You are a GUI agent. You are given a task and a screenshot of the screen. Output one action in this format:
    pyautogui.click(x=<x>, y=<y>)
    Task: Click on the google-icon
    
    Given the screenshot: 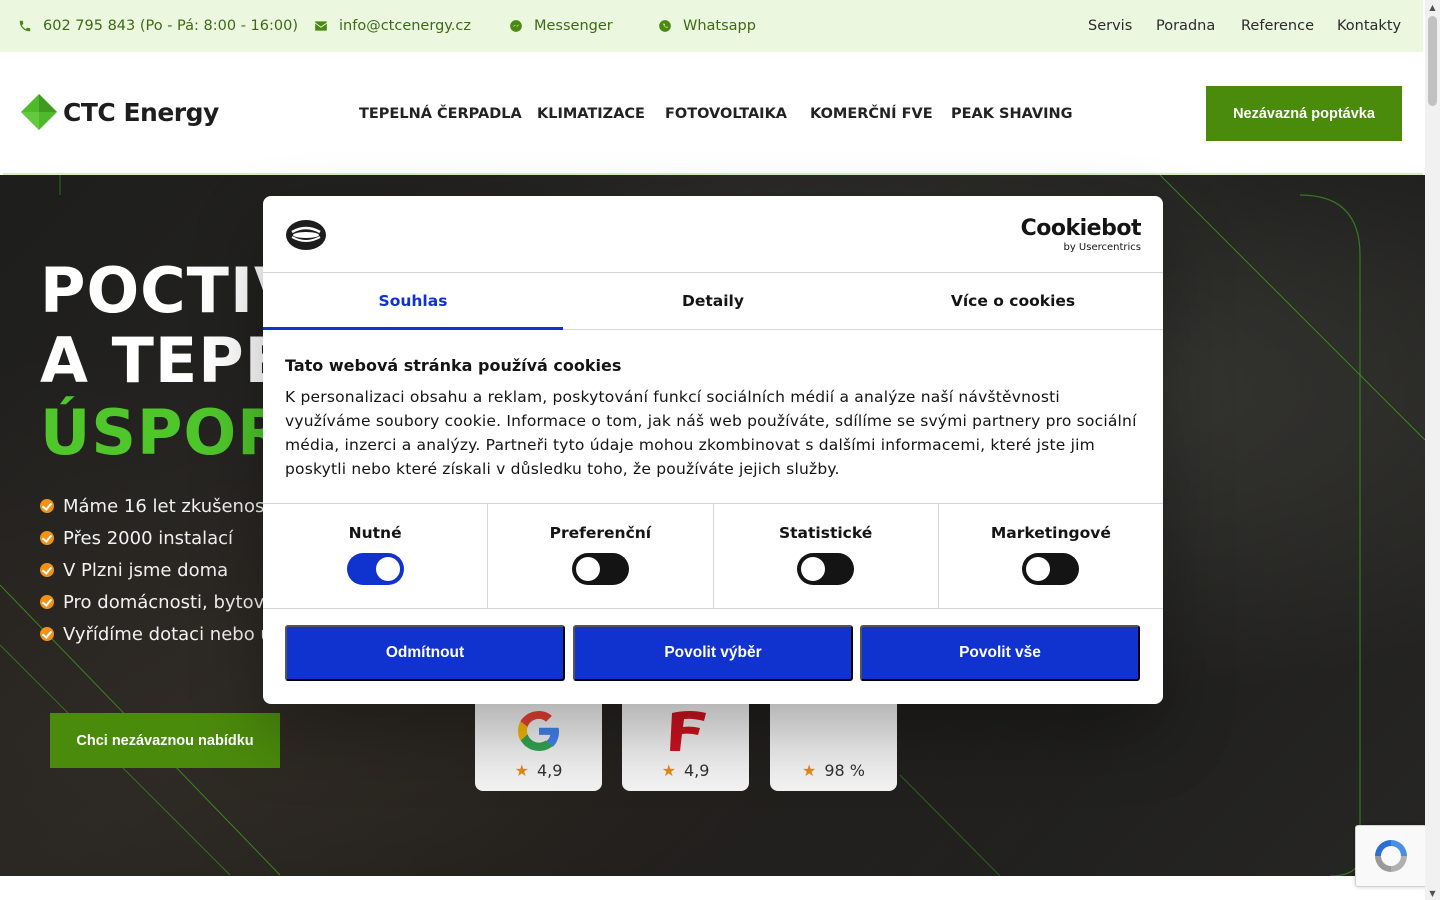 What is the action you would take?
    pyautogui.click(x=538, y=732)
    